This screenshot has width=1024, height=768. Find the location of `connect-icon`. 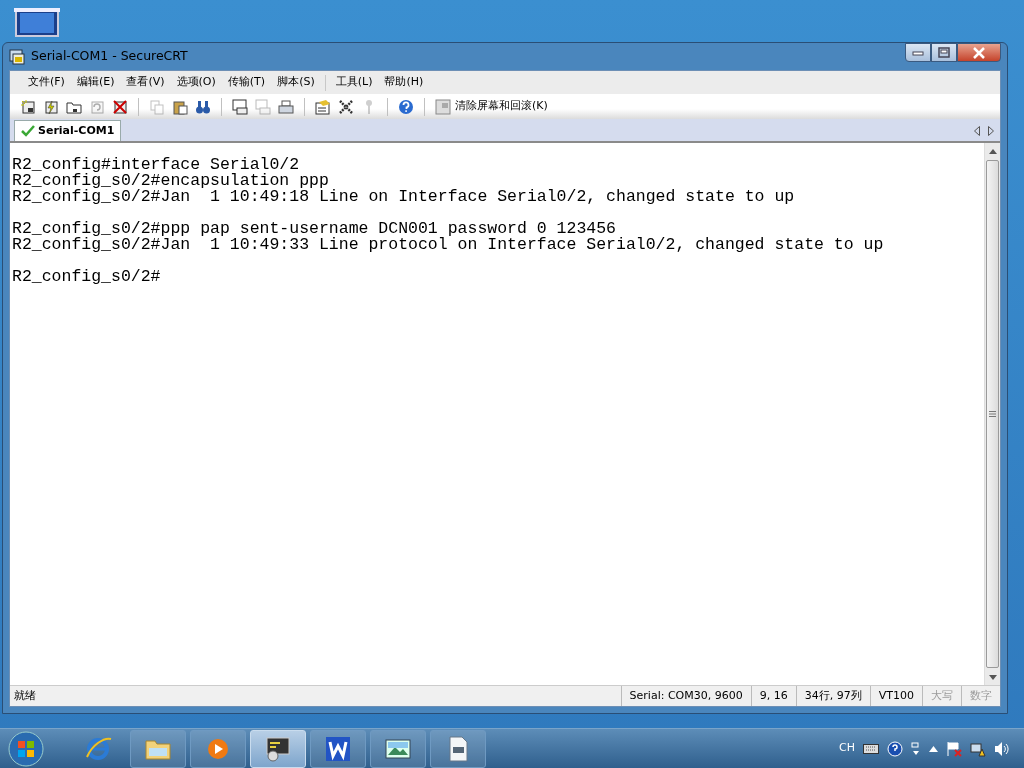

connect-icon is located at coordinates (28, 106).